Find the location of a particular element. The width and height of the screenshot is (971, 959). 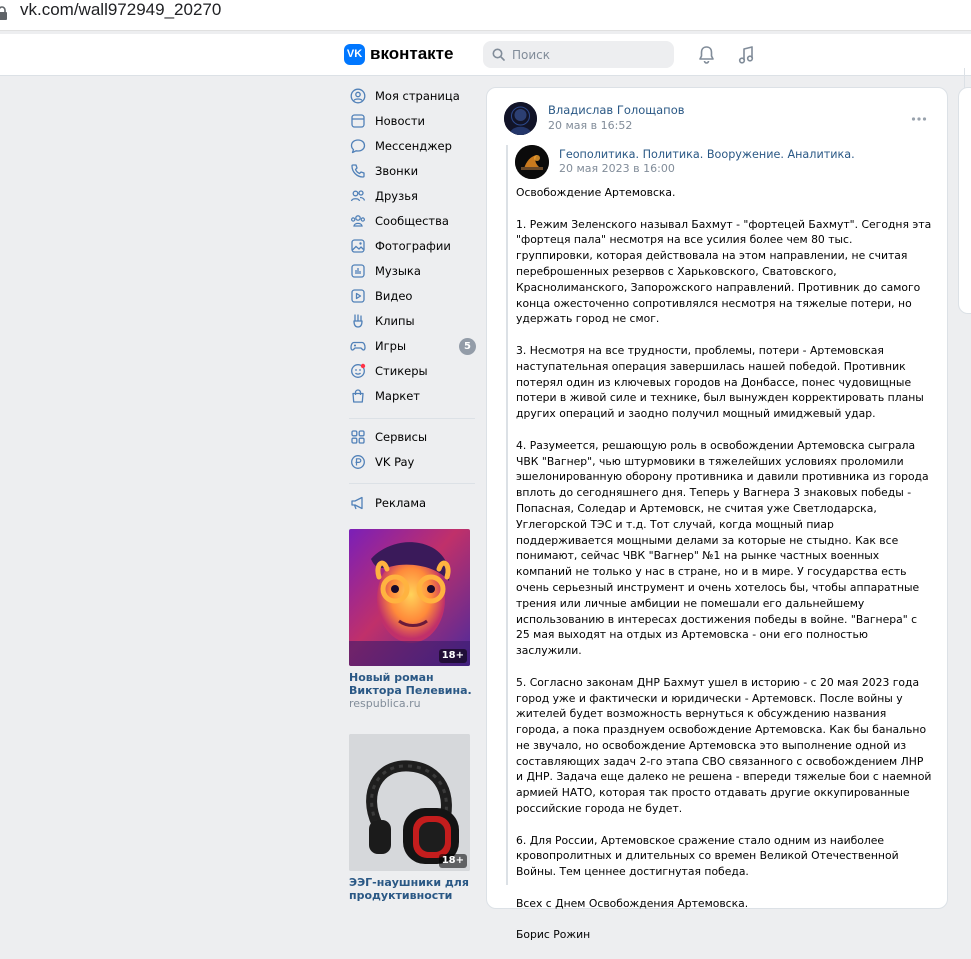

sidebar-item-services: Сервисы is located at coordinates (413, 437).